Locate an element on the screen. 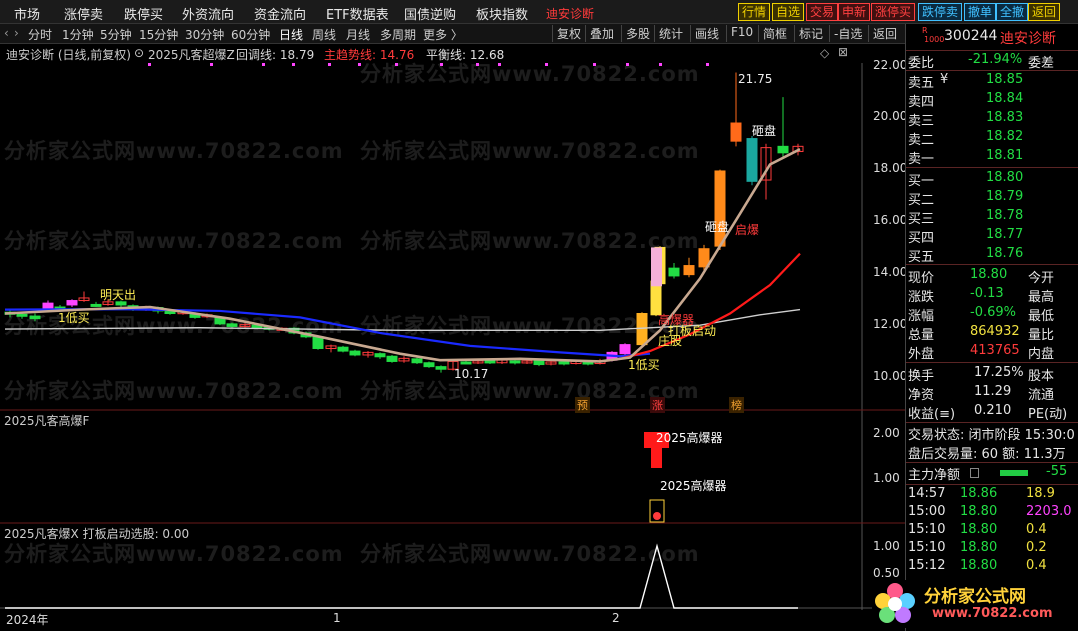  stat2-label: 净资 is located at coordinates (921, 395).